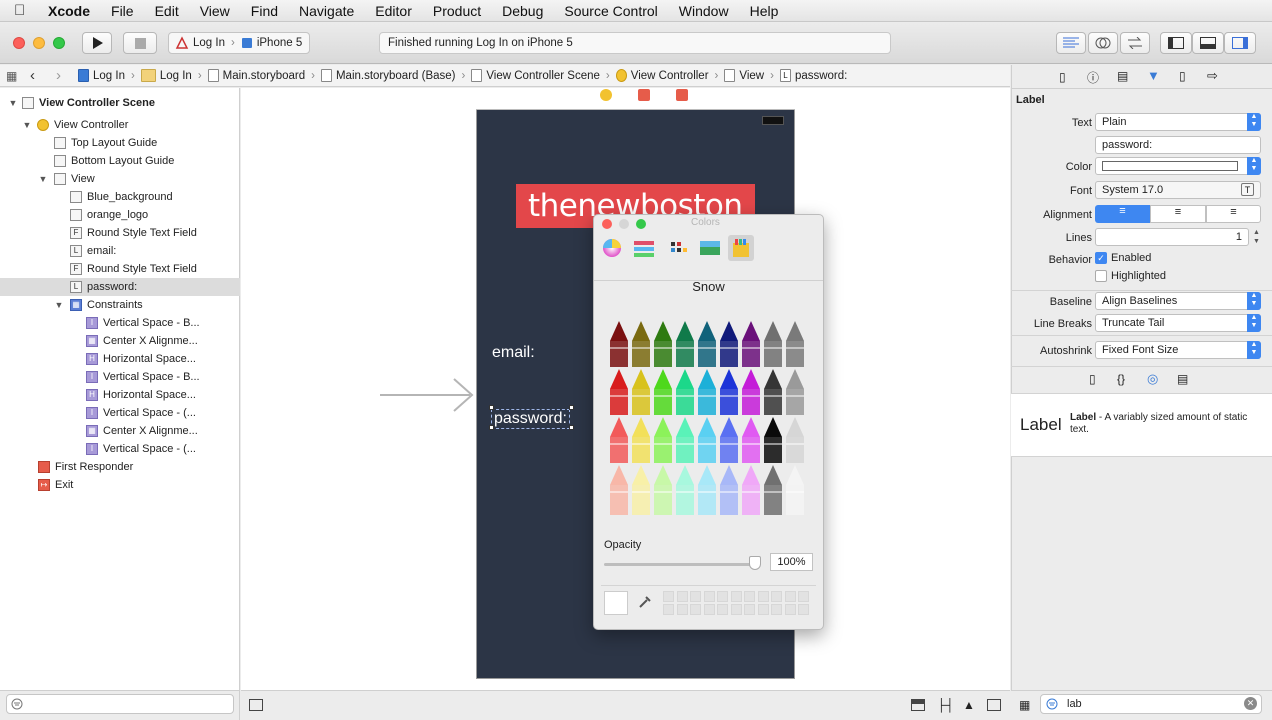 Image resolution: width=1272 pixels, height=720 pixels. Describe the element at coordinates (741, 248) in the screenshot. I see `crayons-tab` at that location.